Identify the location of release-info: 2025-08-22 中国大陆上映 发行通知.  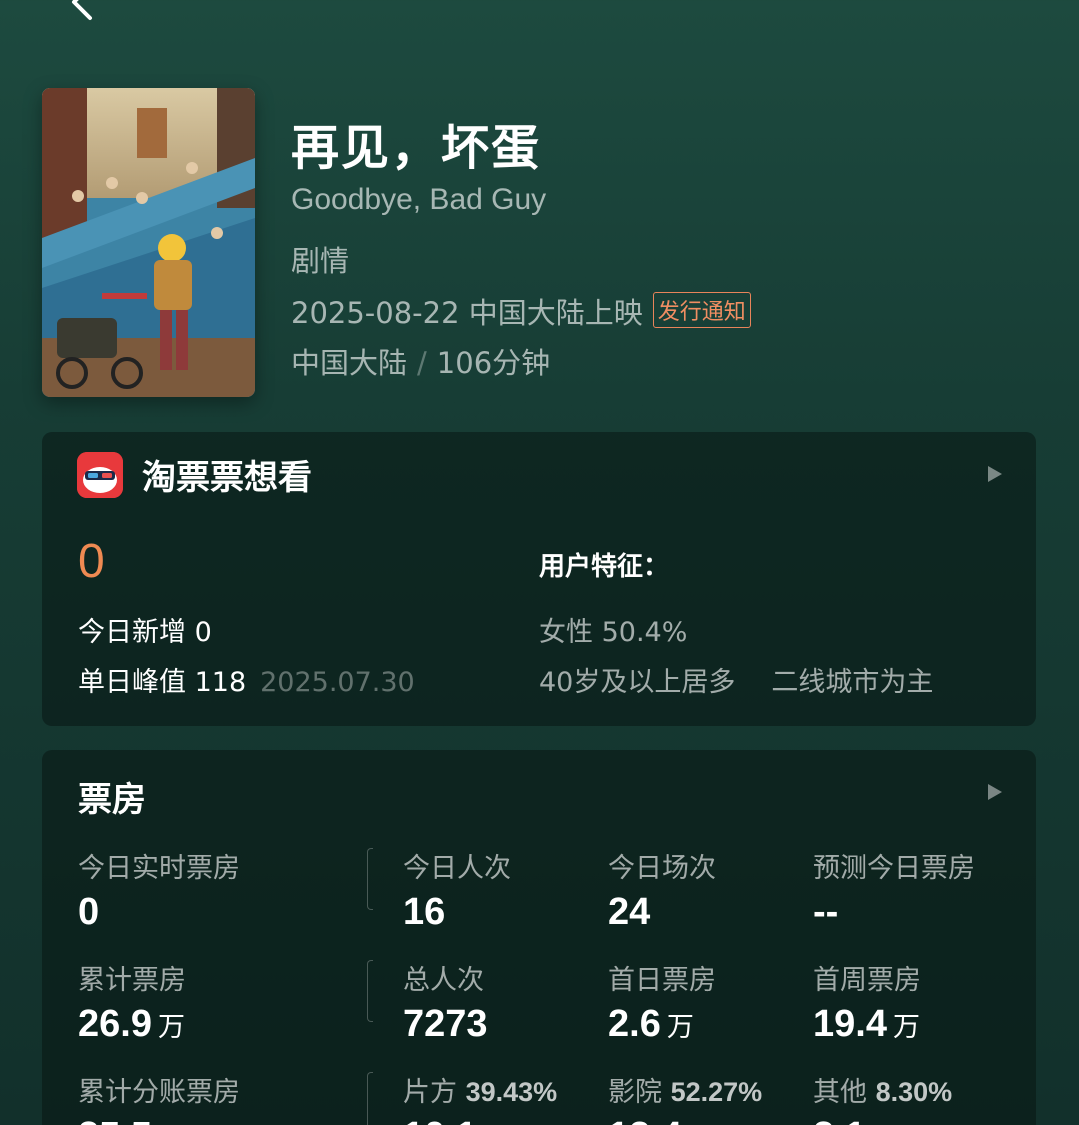
(521, 311).